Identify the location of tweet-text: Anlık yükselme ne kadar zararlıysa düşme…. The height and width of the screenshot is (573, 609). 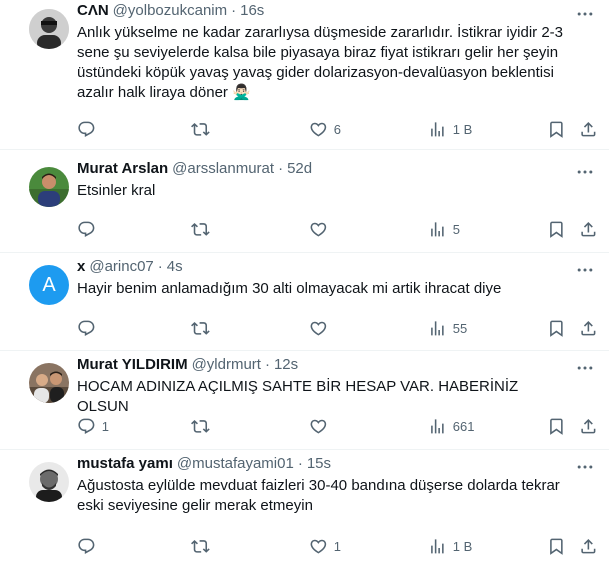
(320, 62).